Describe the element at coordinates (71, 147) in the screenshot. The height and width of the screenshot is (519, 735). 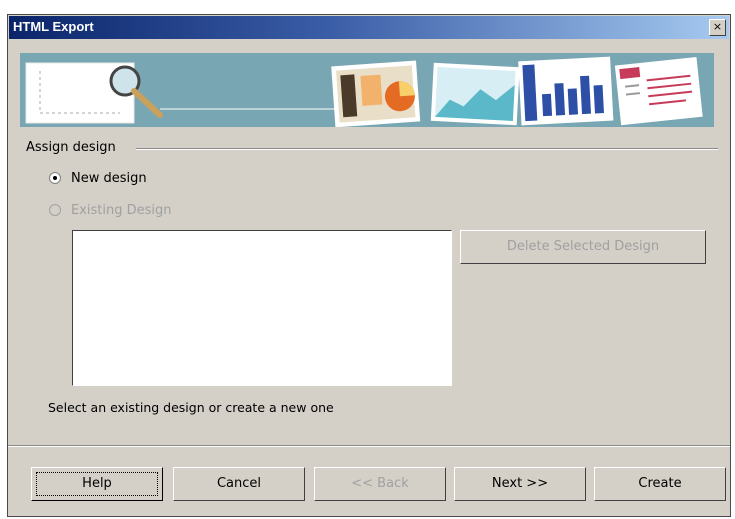
I see `assign-design-label: Assign design` at that location.